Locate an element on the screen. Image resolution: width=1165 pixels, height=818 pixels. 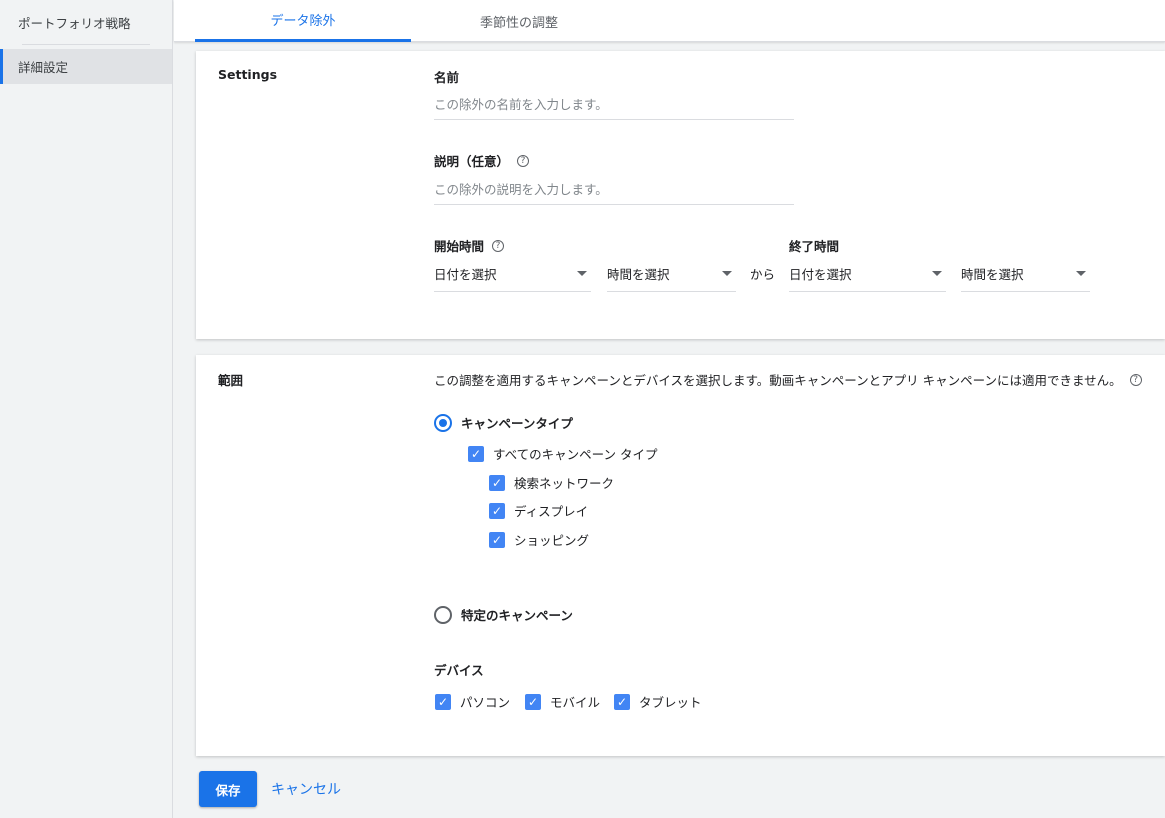
campaign-type-radio-label: キャンペーンタイプ is located at coordinates (517, 423).